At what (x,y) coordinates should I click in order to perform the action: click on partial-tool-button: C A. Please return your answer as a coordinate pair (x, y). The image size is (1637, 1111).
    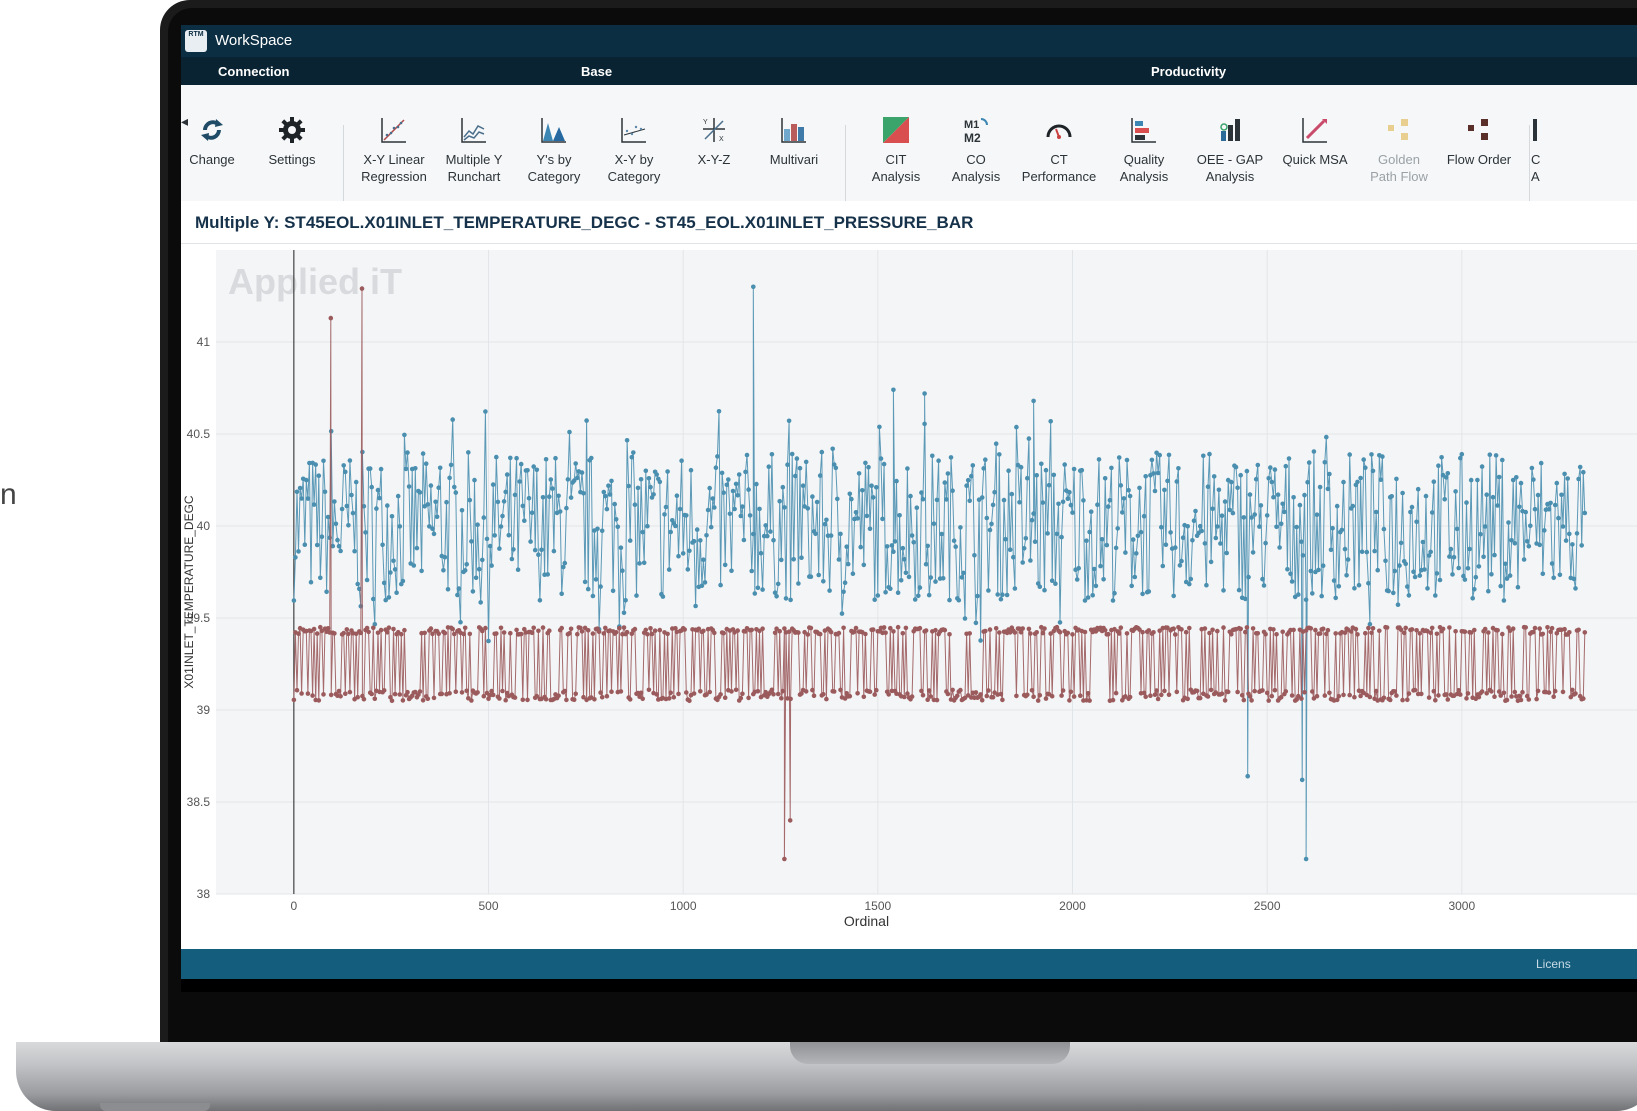
    Looking at the image, I should click on (1551, 150).